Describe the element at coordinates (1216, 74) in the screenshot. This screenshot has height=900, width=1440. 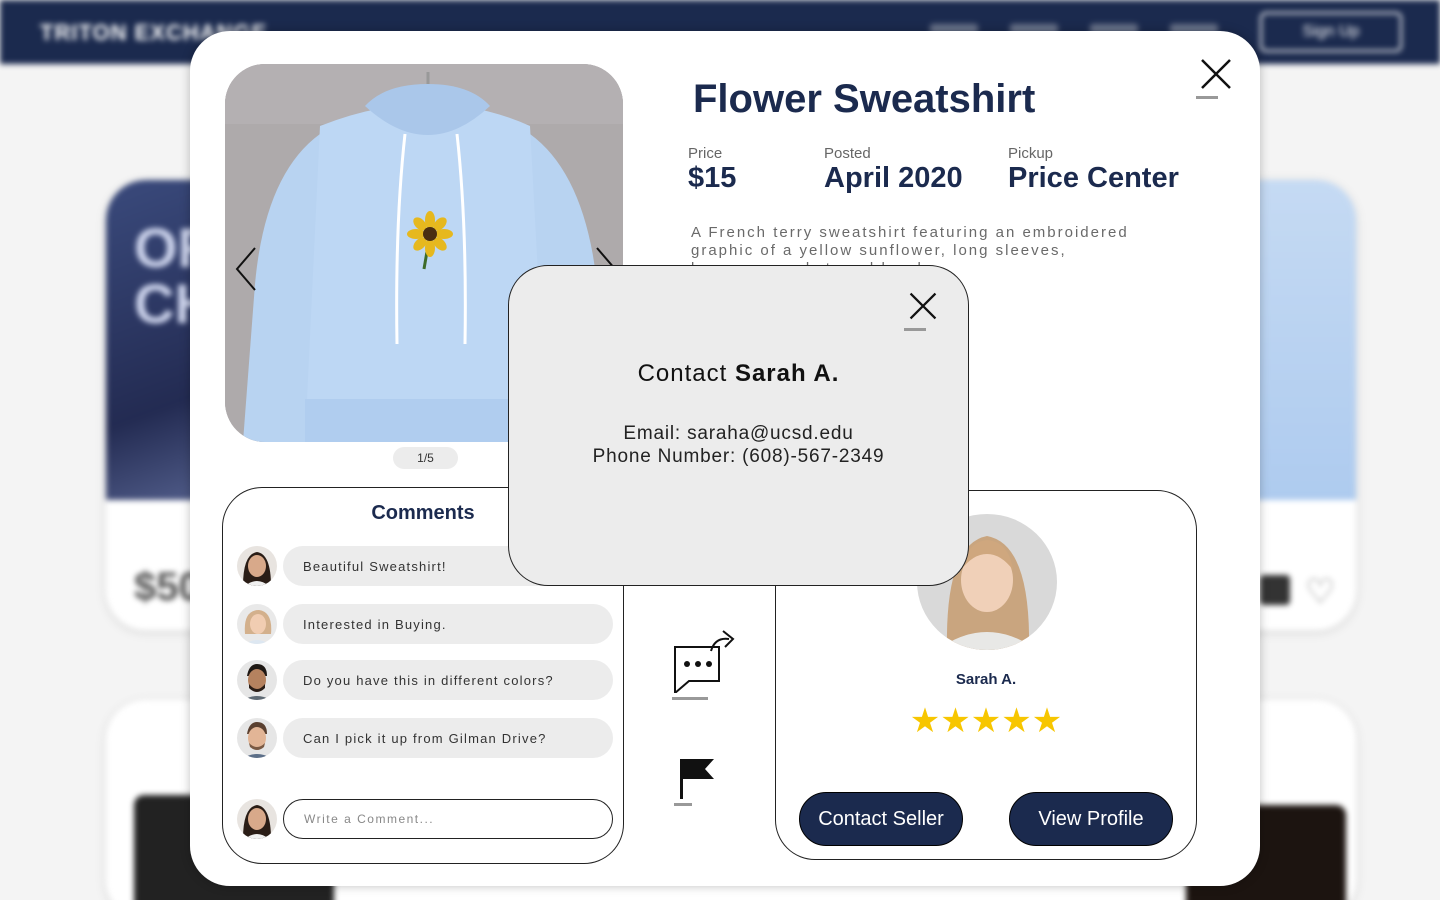
I see `close-modal-icon` at that location.